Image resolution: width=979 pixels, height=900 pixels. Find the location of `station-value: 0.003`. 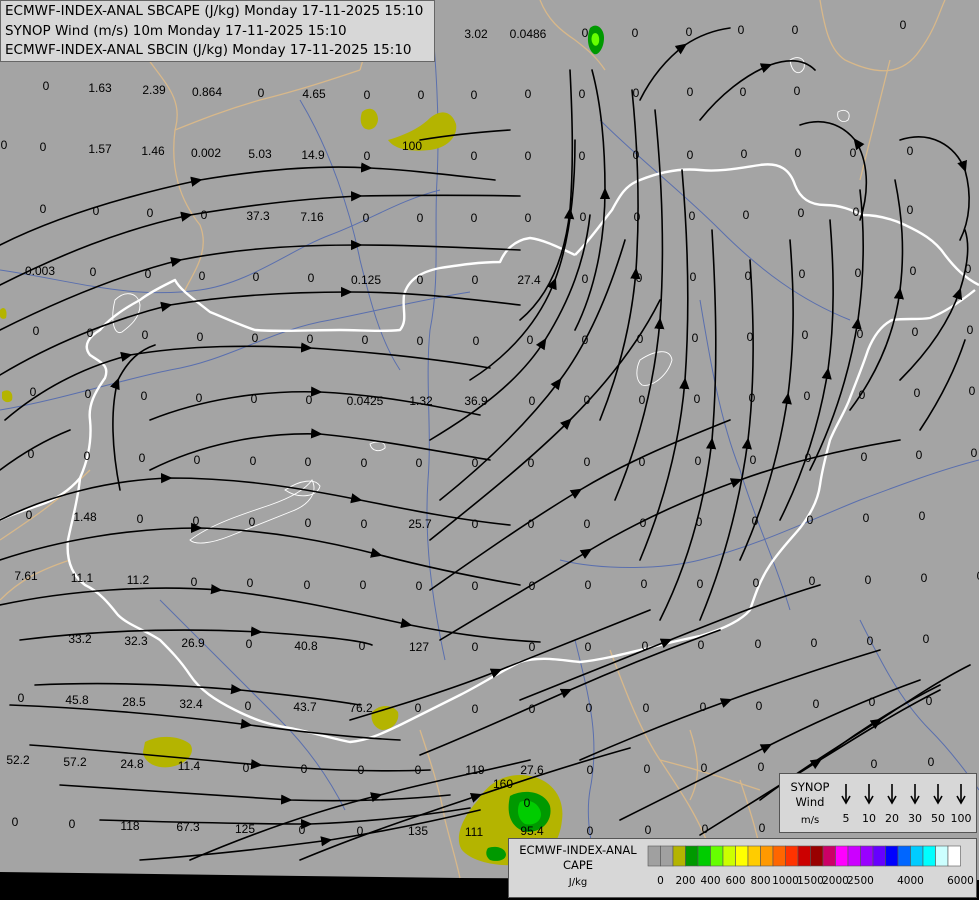

station-value: 0.003 is located at coordinates (40, 271).